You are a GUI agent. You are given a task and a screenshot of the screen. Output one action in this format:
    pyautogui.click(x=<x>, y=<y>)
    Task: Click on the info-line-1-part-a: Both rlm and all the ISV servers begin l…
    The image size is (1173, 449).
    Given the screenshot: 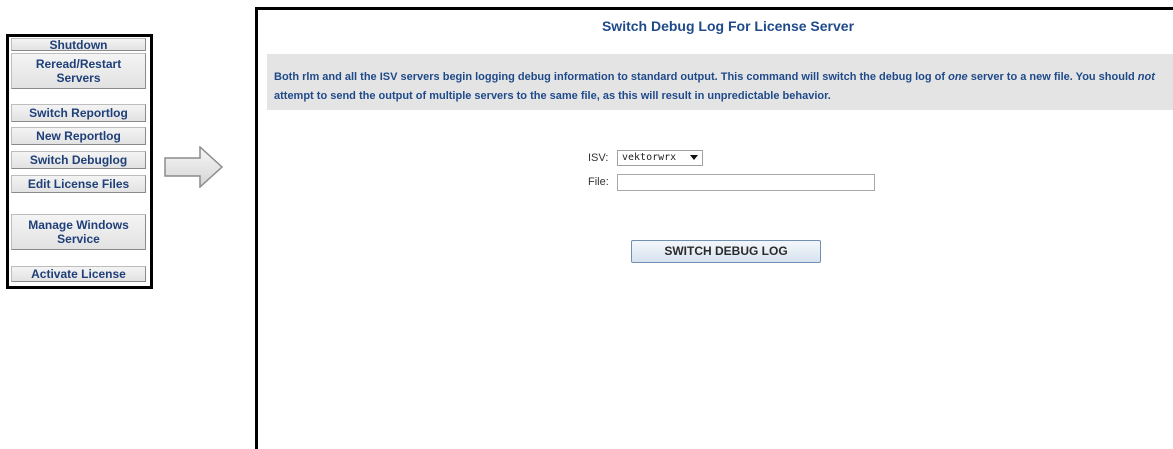 What is the action you would take?
    pyautogui.click(x=611, y=77)
    